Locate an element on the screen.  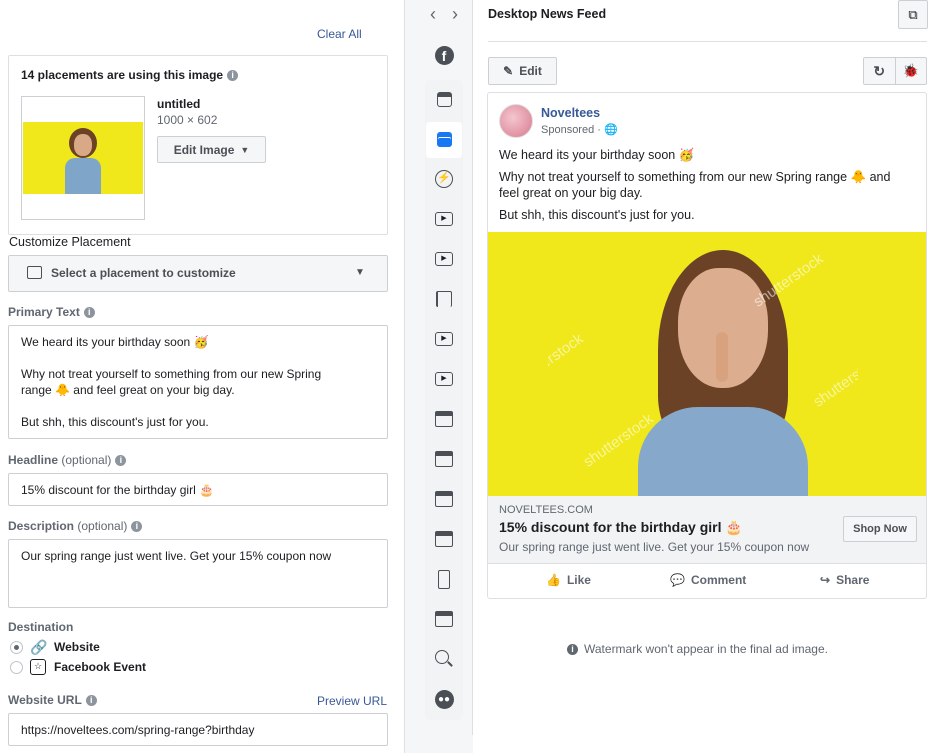
event-option-label: Facebook Event is located at coordinates (100, 667).